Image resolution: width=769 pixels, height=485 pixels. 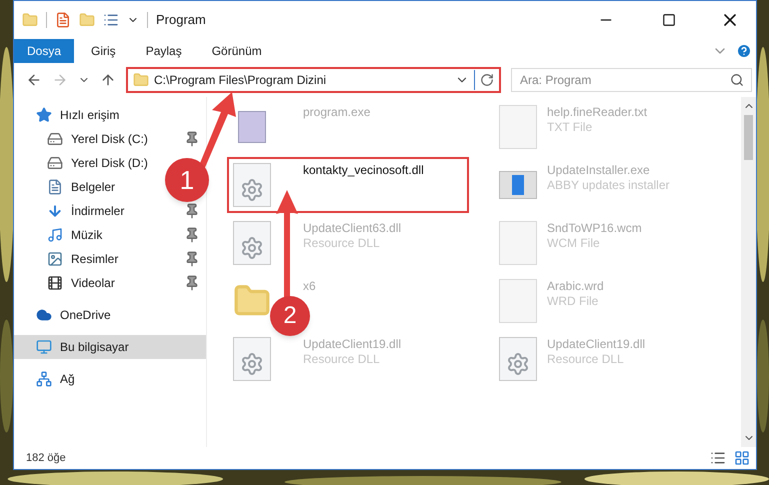 What do you see at coordinates (574, 243) in the screenshot?
I see `file-type: WCM File` at bounding box center [574, 243].